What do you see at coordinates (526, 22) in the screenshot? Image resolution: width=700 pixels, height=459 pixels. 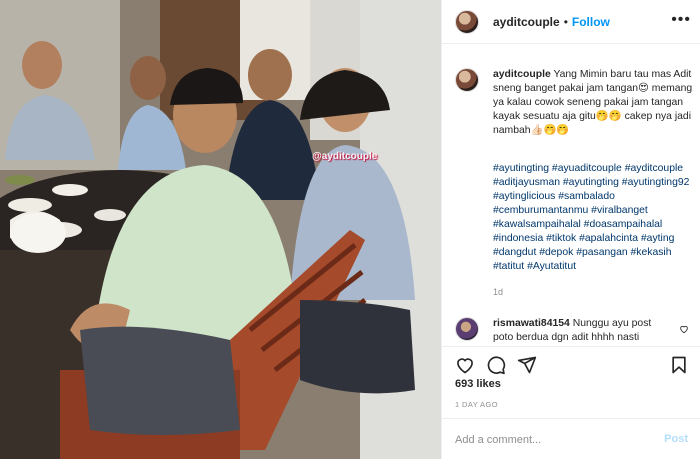 I see `author-username: ayditcouple` at bounding box center [526, 22].